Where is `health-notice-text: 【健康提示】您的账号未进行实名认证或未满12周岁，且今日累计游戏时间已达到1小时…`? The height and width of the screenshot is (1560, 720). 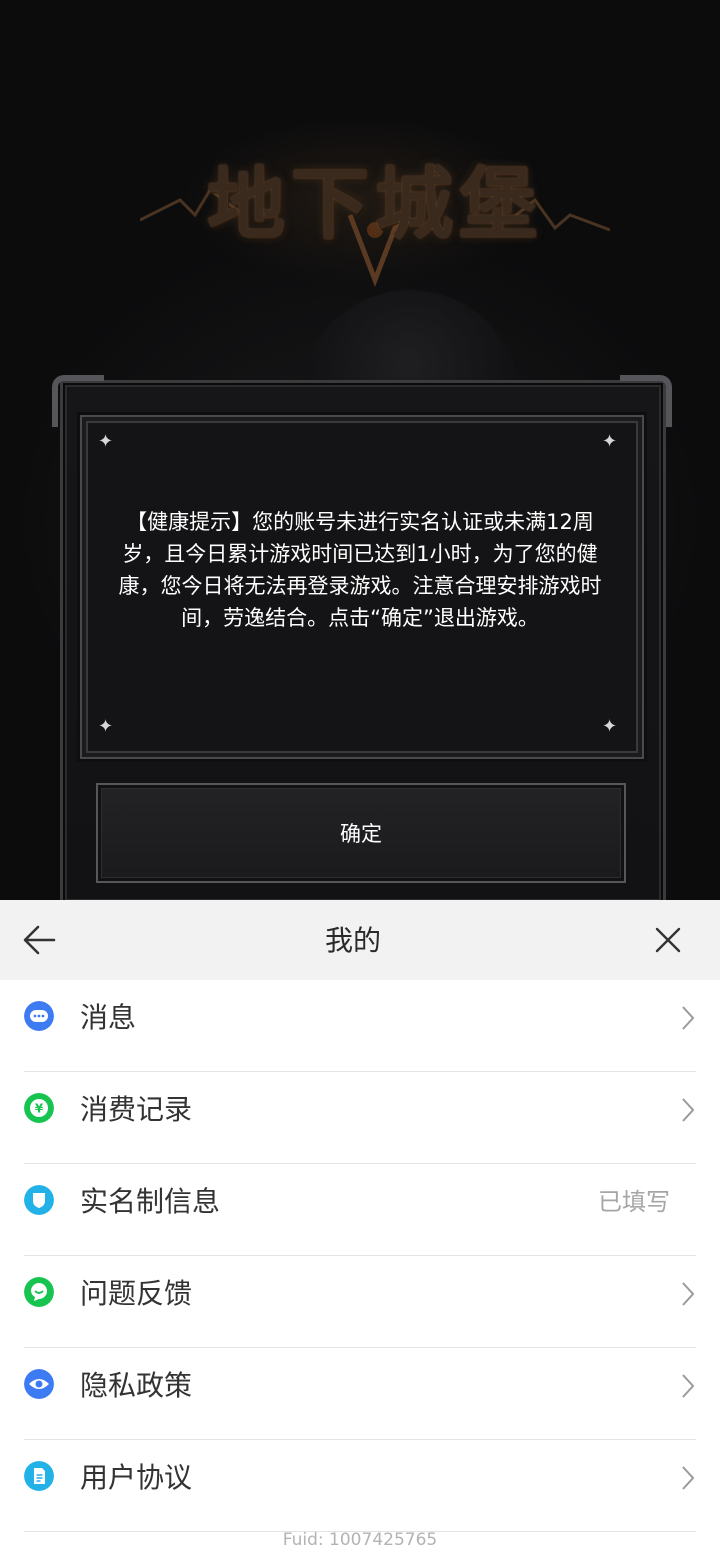
health-notice-text: 【健康提示】您的账号未进行实名认证或未满12周岁，且今日累计游戏时间已达到1小时… is located at coordinates (360, 570).